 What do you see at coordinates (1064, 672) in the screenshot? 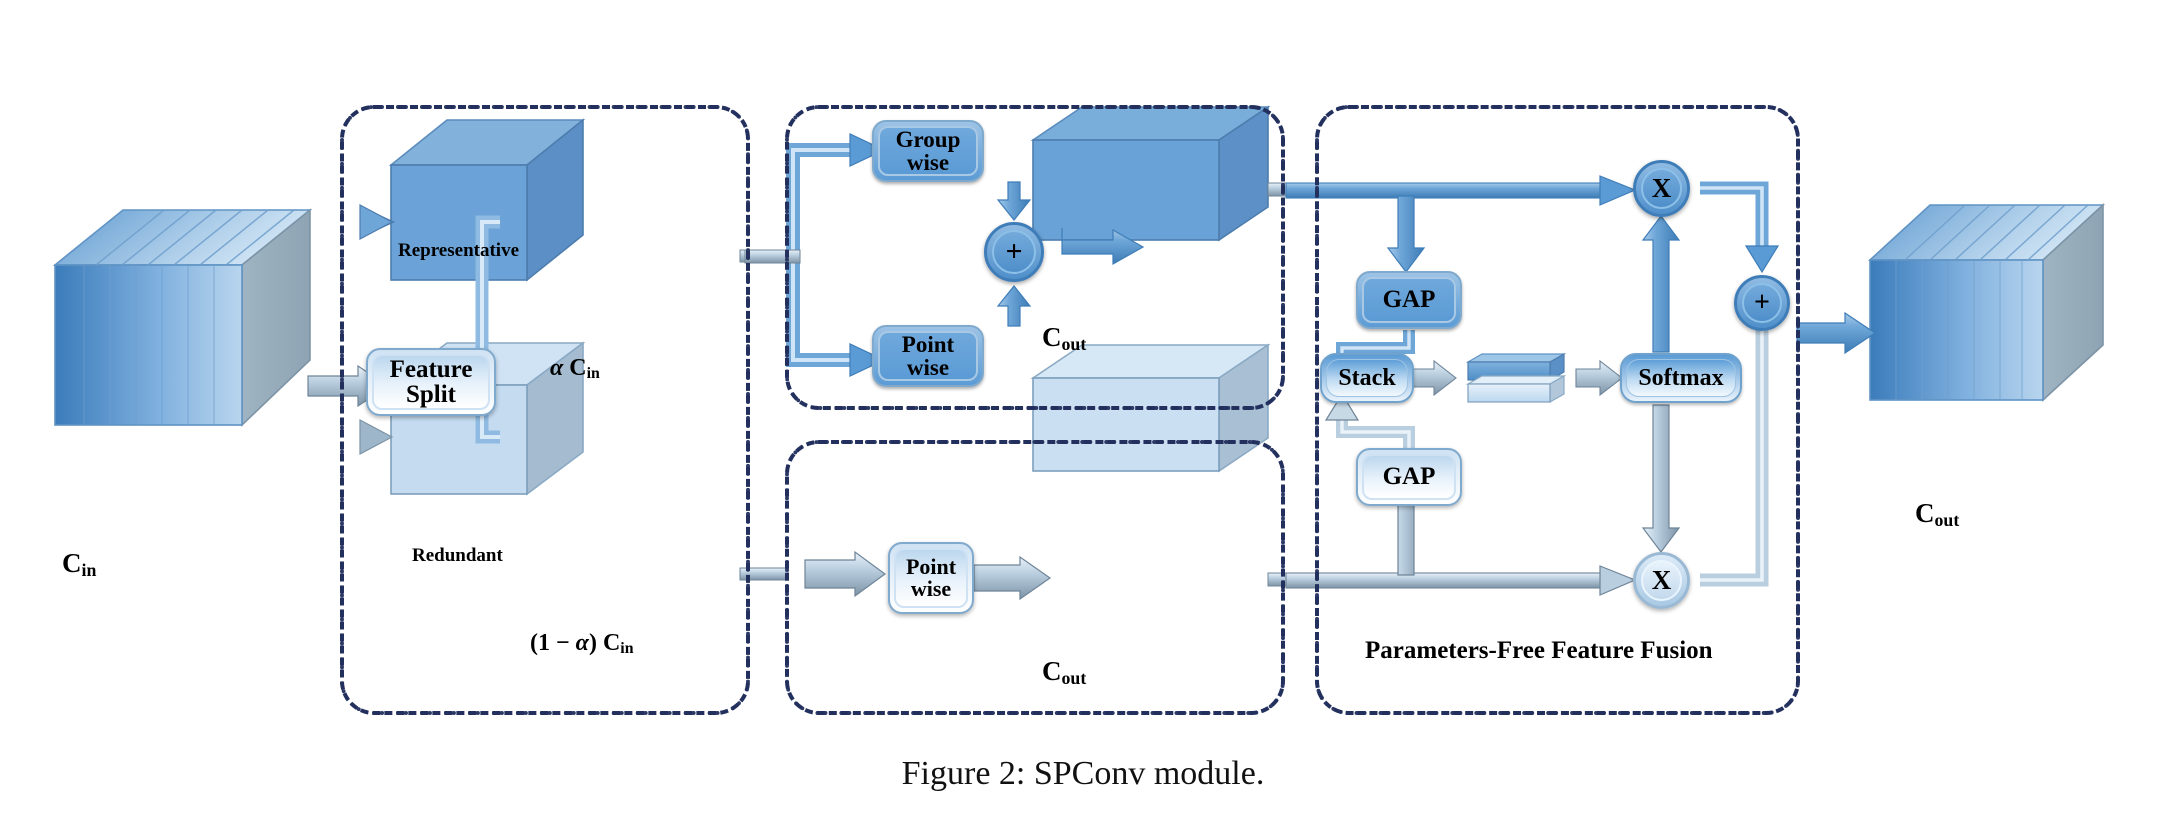
I see `redu-output-cube-label: Cout` at bounding box center [1064, 672].